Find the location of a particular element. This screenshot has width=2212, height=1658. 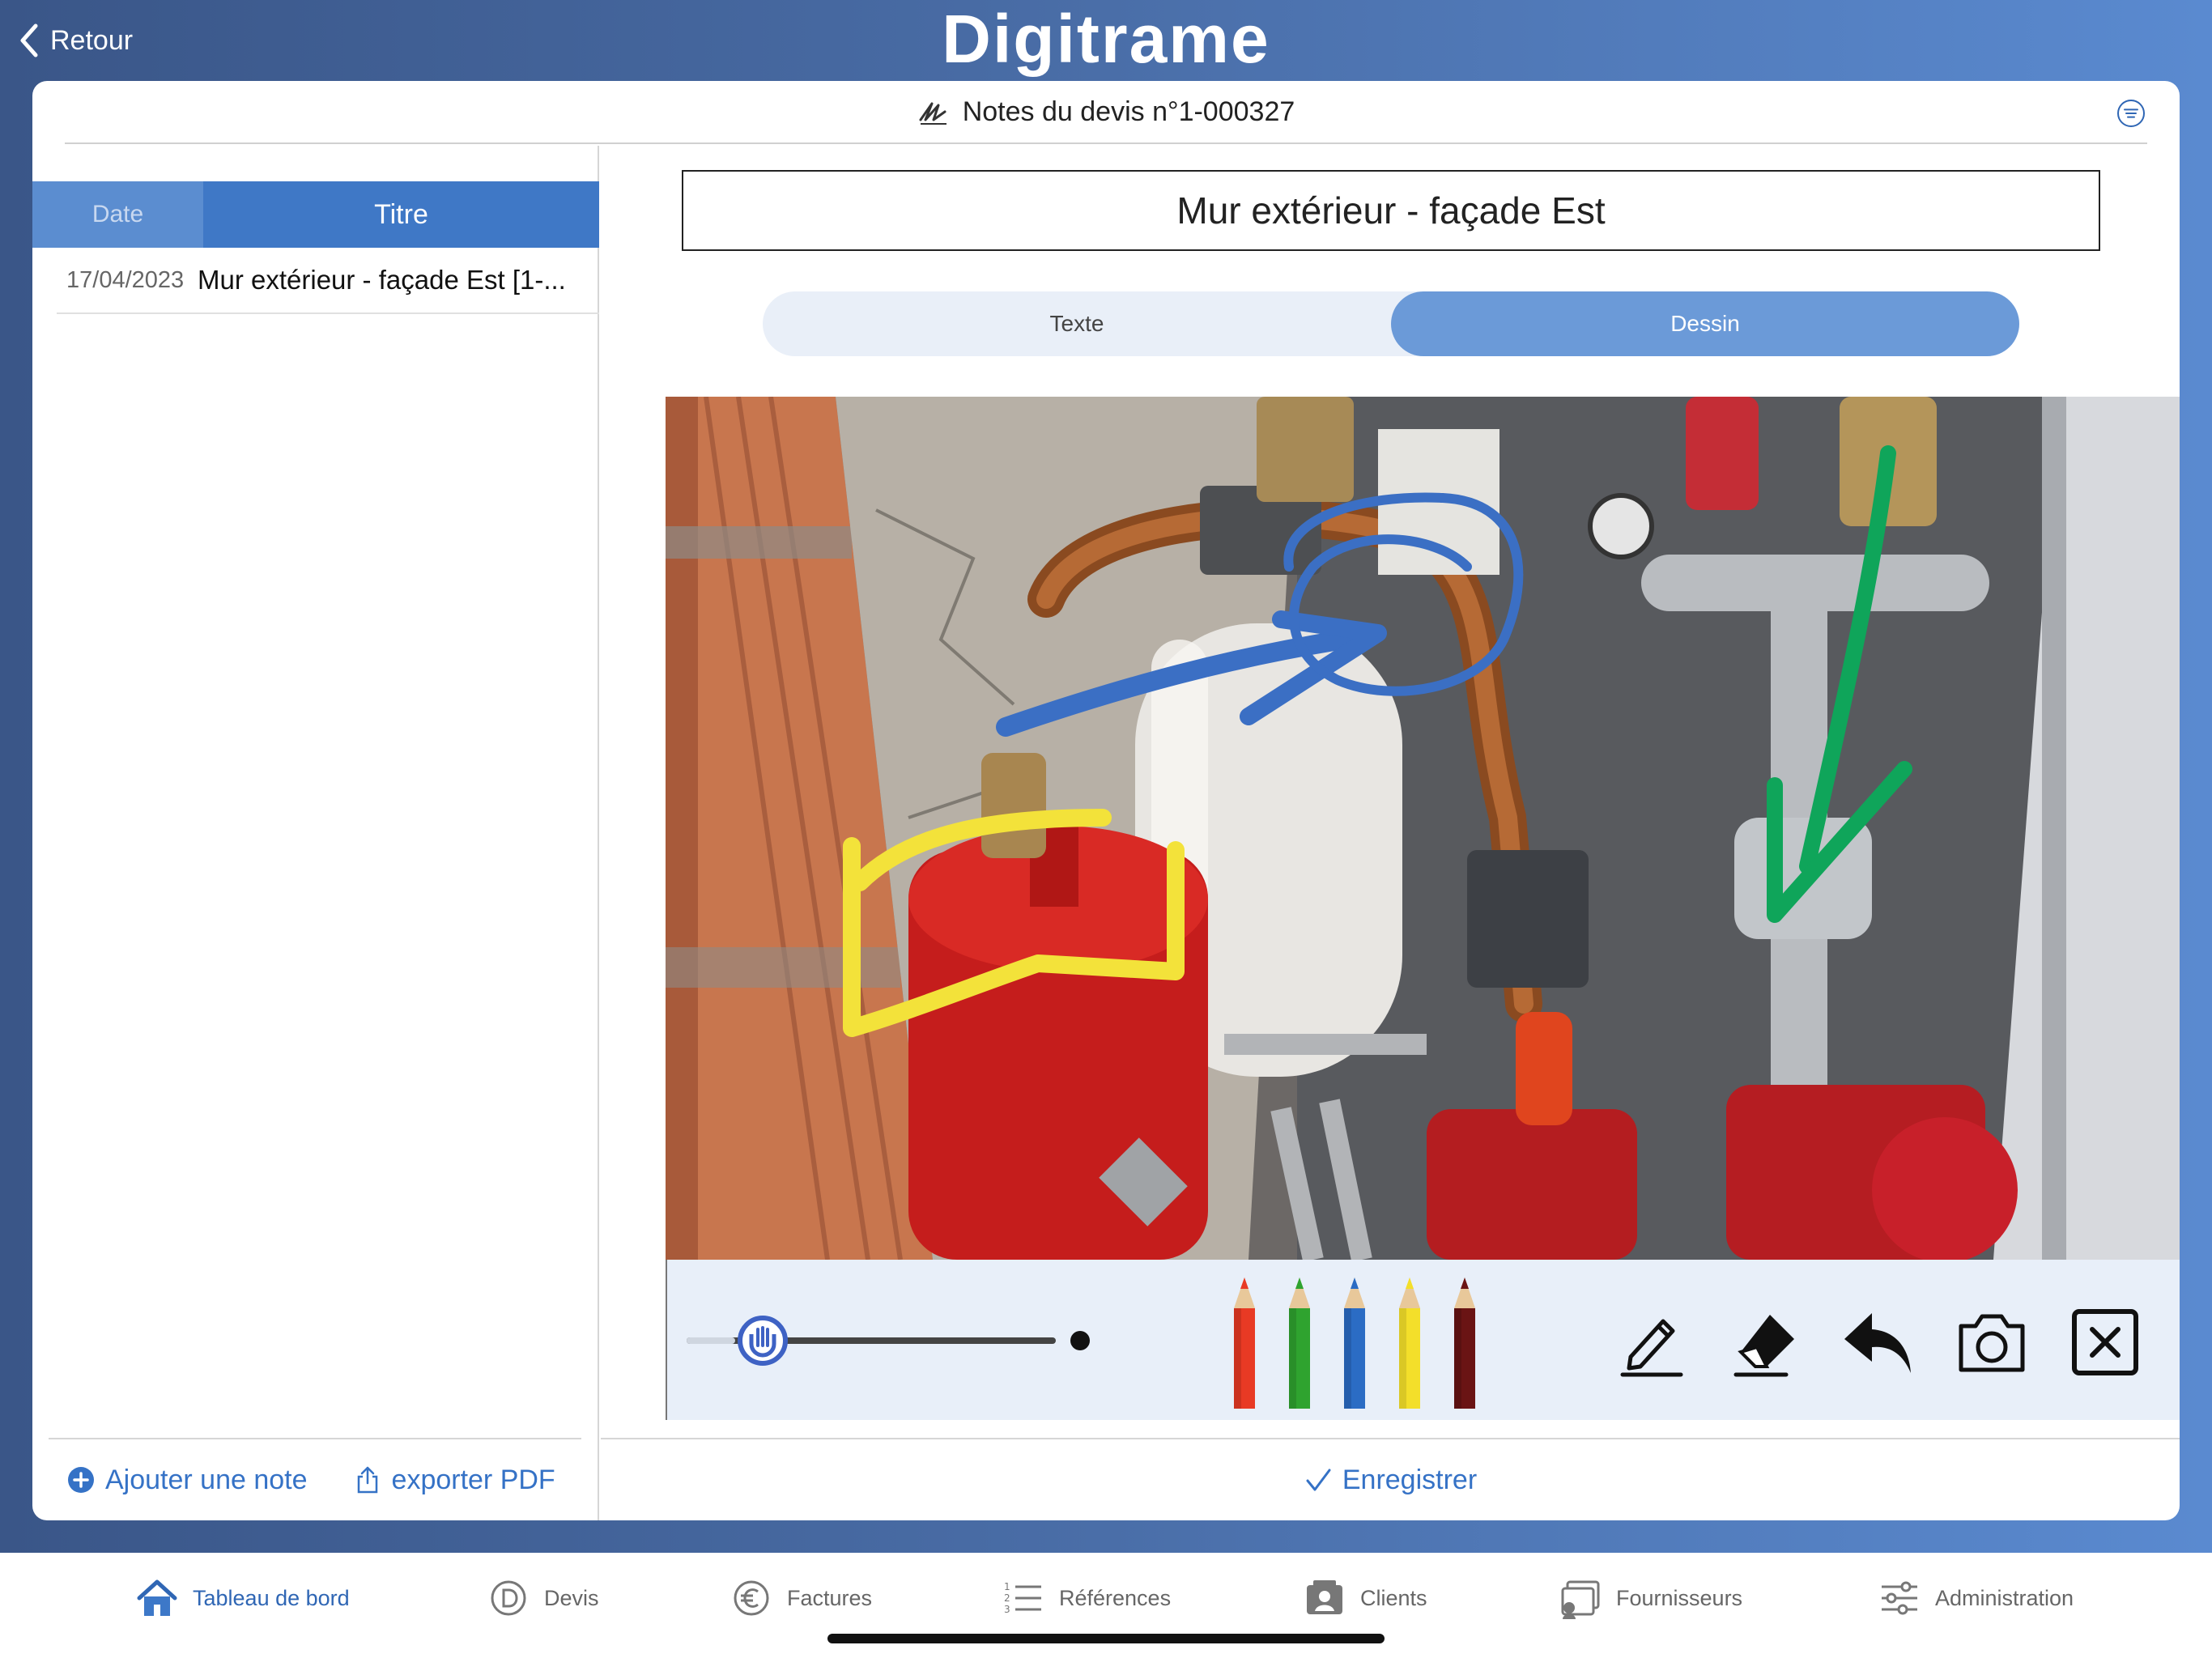

tab-drawing-mode: Dessin is located at coordinates (1705, 323).